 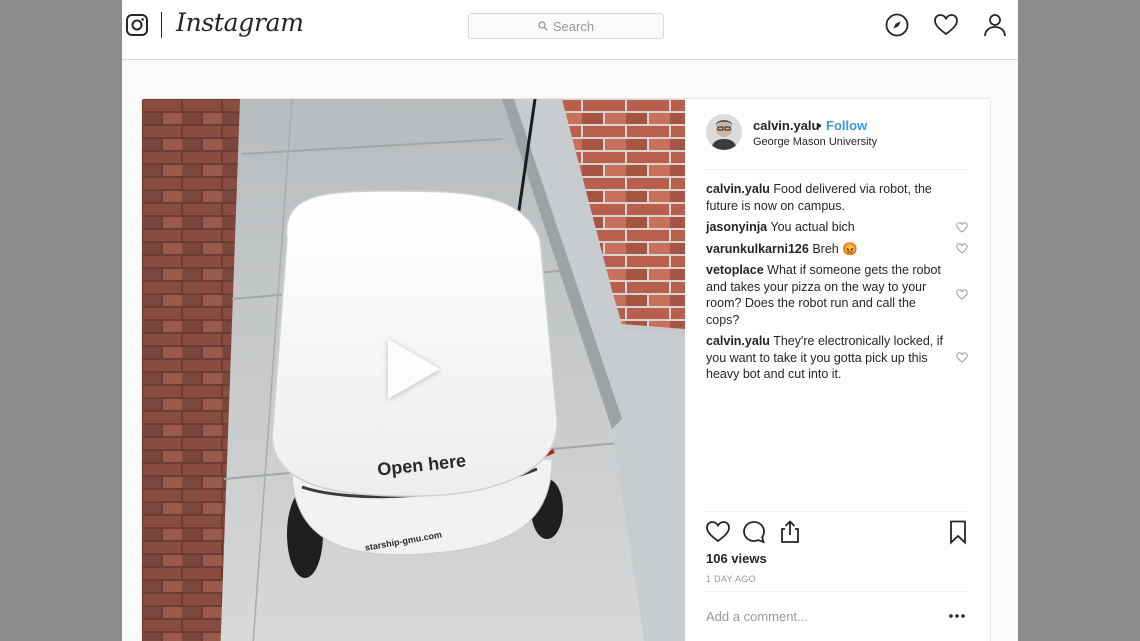 I want to click on avatar-image, so click(x=724, y=132).